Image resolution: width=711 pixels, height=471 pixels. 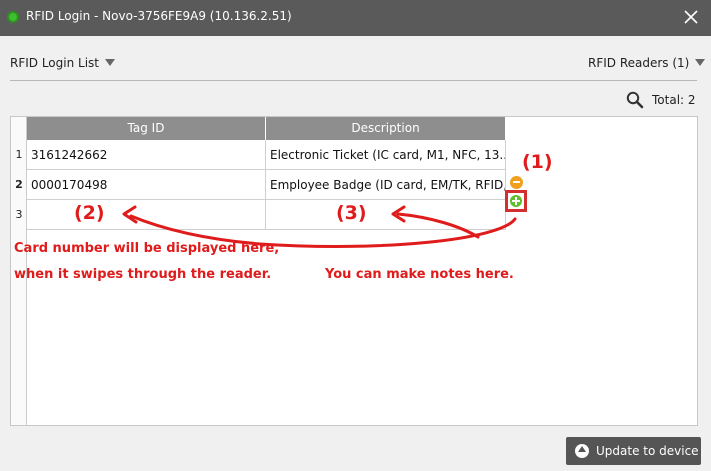 I want to click on update-to-device-button: Update to device, so click(x=633, y=451).